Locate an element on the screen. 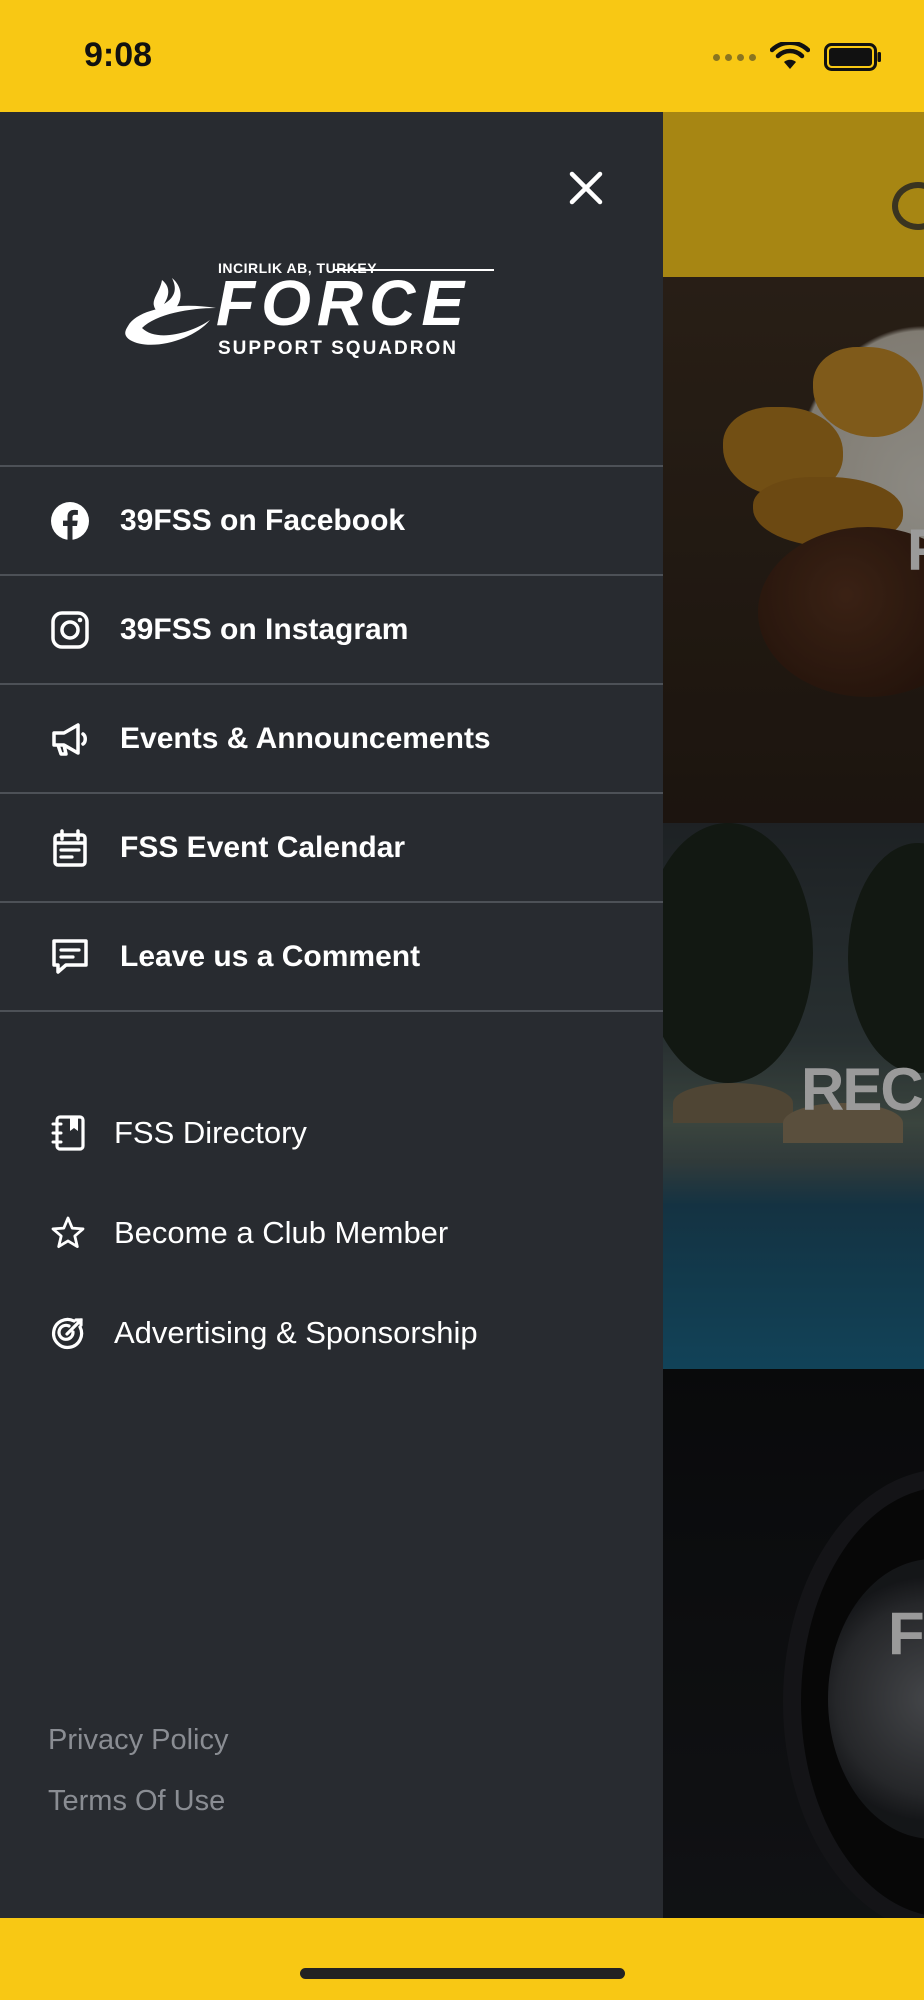 Image resolution: width=924 pixels, height=2000 pixels. terms-of-use-link: Terms Of Use is located at coordinates (138, 1801).